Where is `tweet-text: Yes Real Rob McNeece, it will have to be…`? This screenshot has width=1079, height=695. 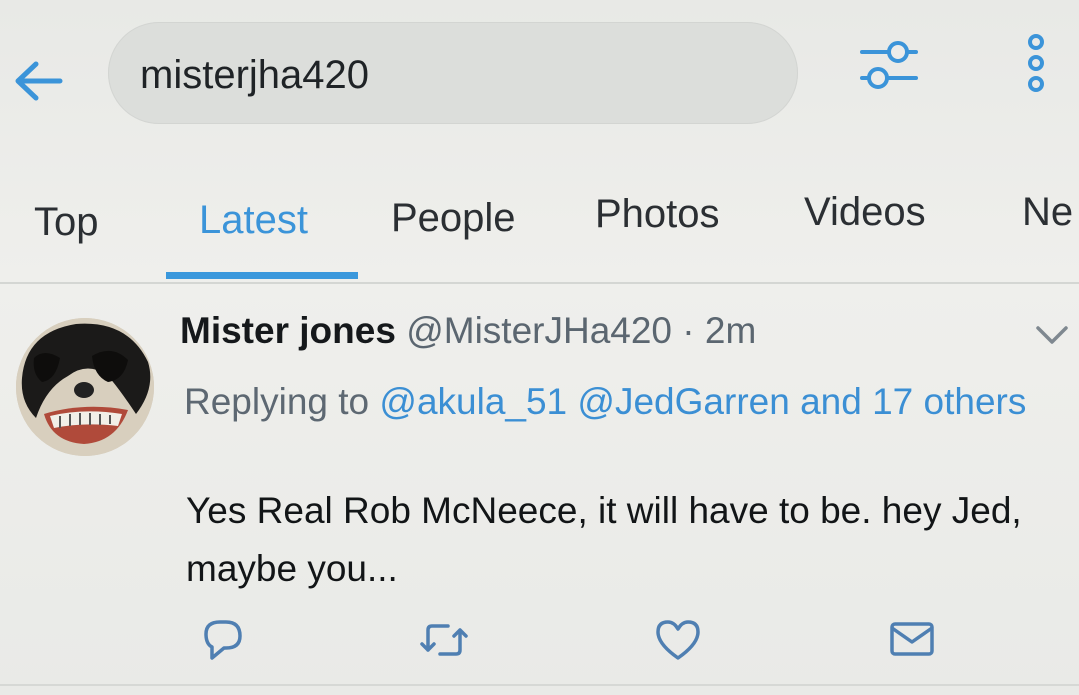 tweet-text: Yes Real Rob McNeece, it will have to be… is located at coordinates (604, 539).